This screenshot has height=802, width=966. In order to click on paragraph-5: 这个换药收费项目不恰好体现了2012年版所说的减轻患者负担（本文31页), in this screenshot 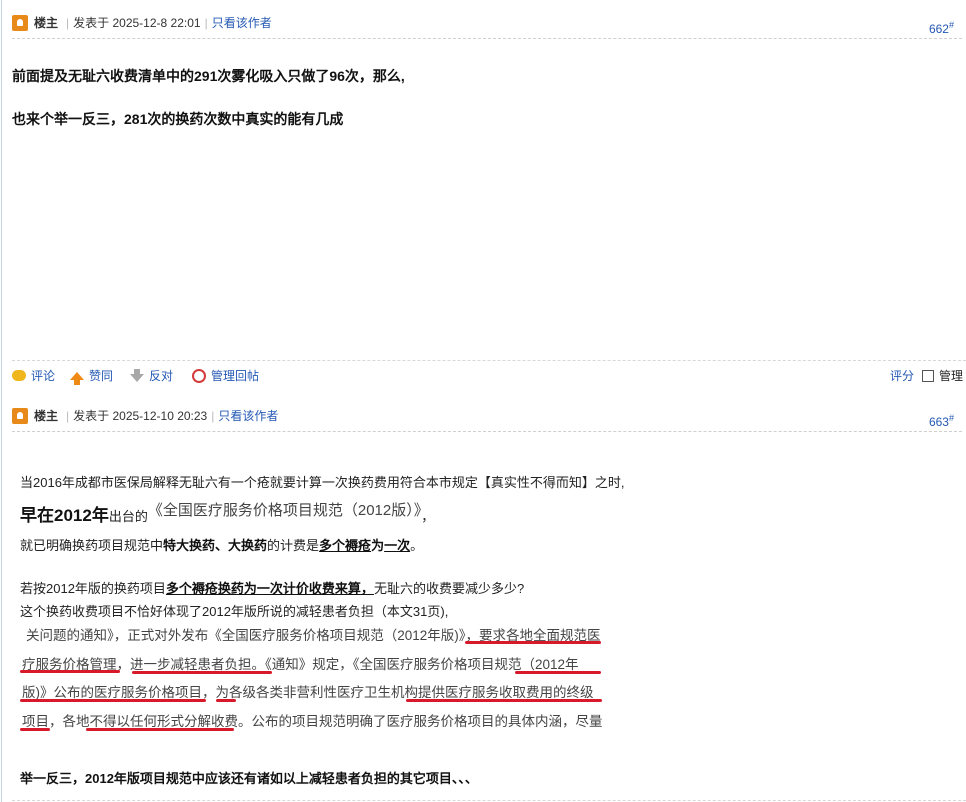, I will do `click(234, 611)`.